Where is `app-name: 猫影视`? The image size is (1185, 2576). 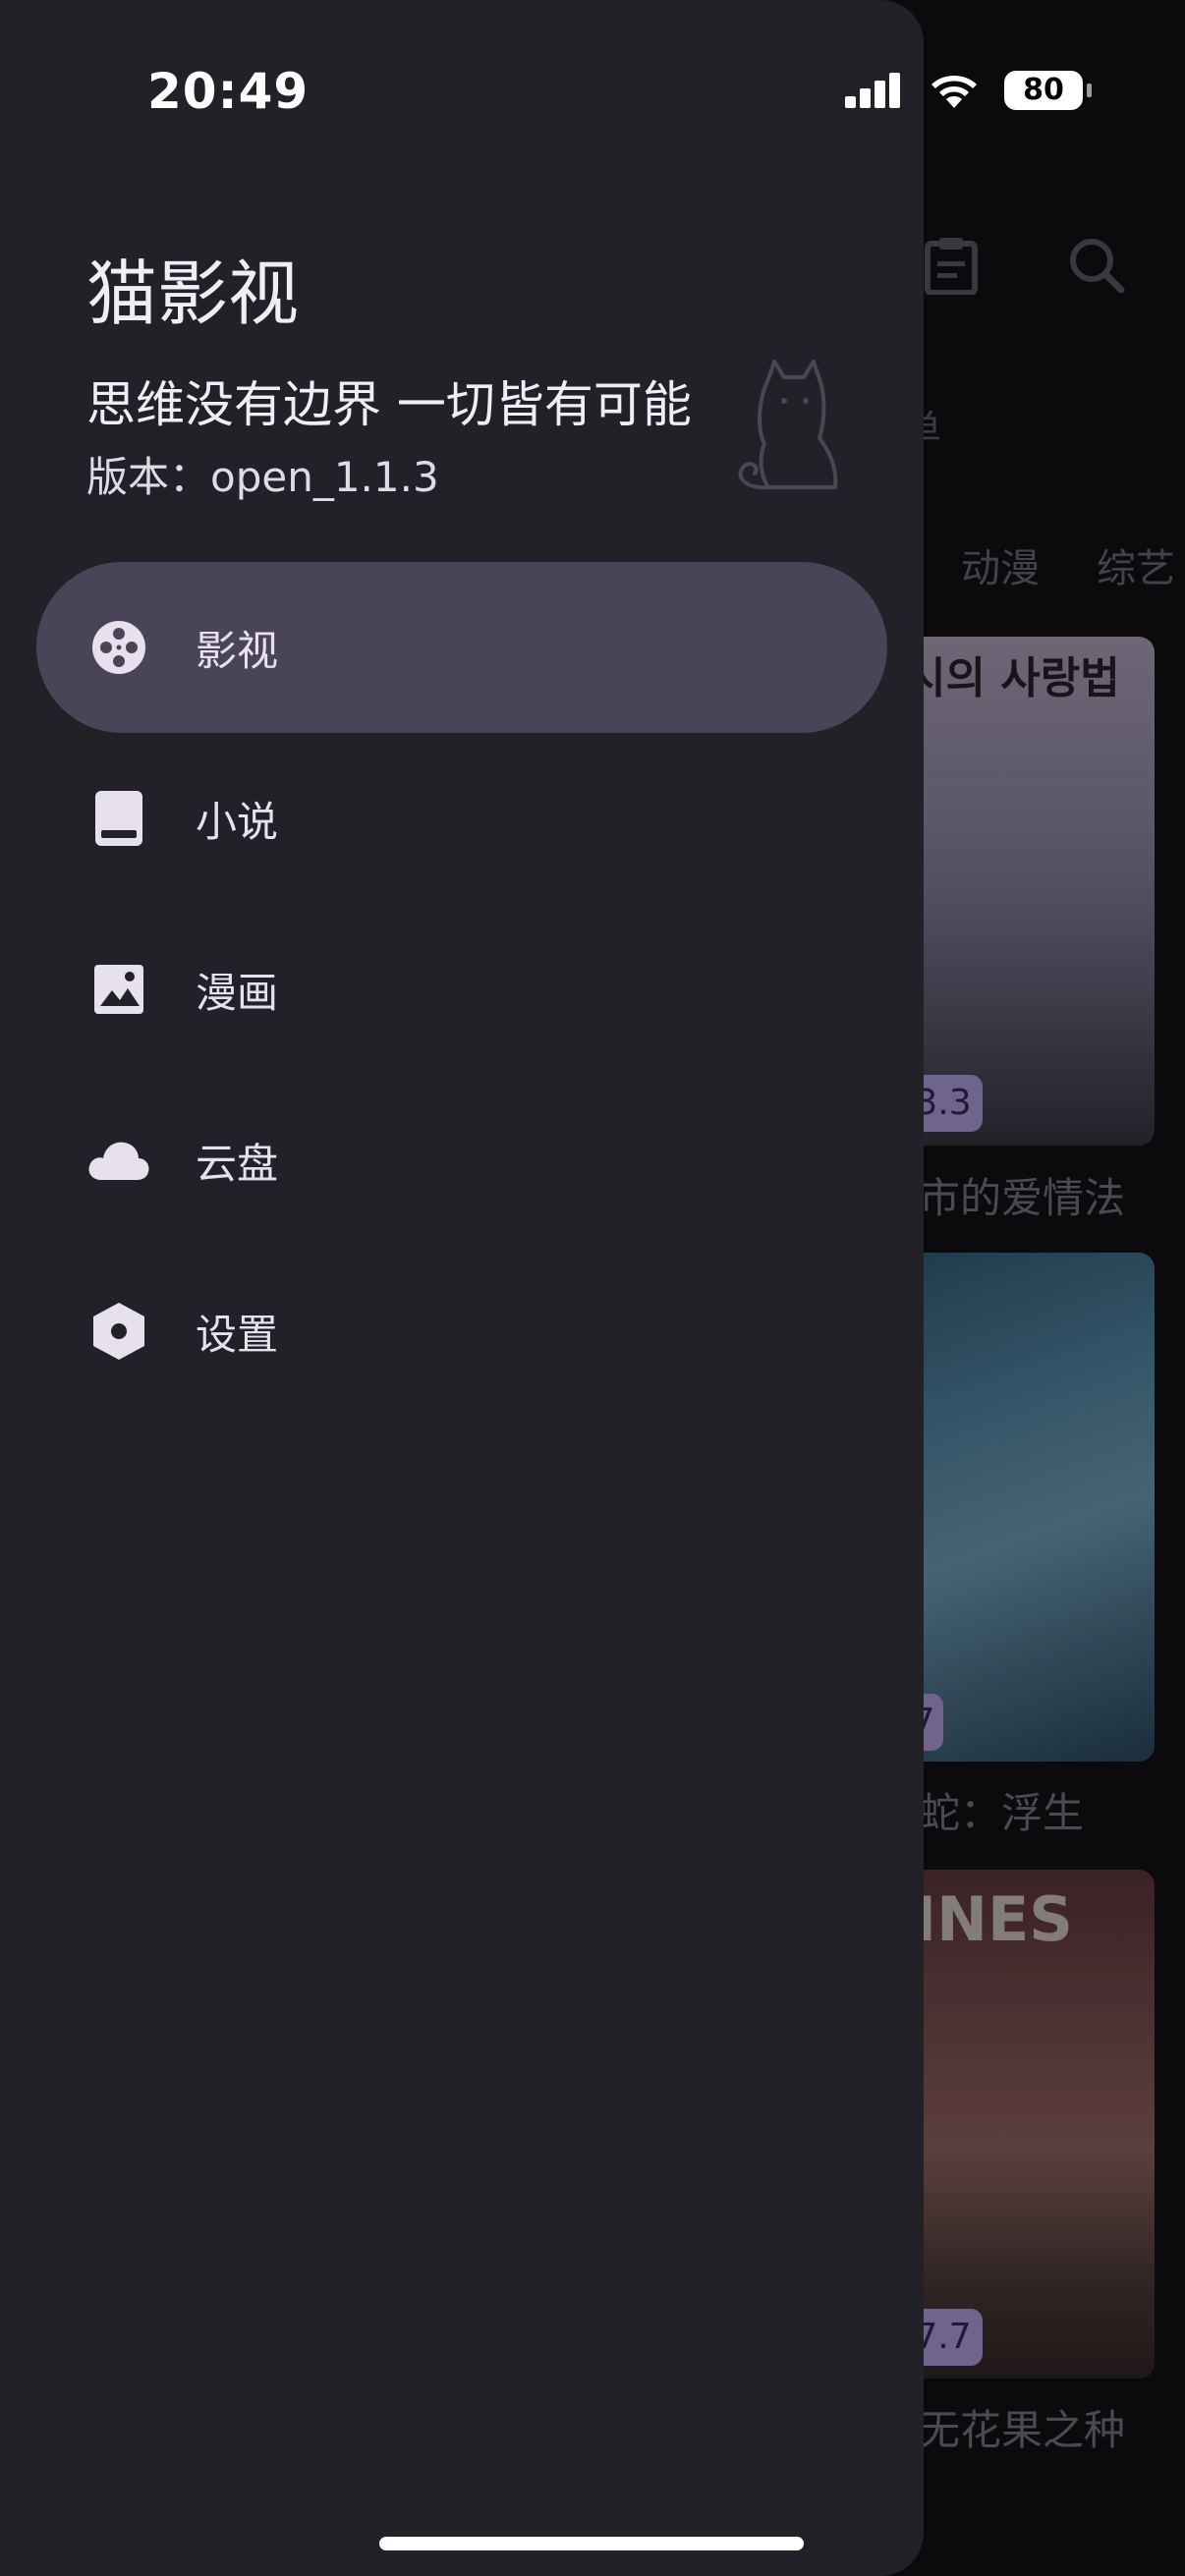
app-name: 猫影视 is located at coordinates (193, 293).